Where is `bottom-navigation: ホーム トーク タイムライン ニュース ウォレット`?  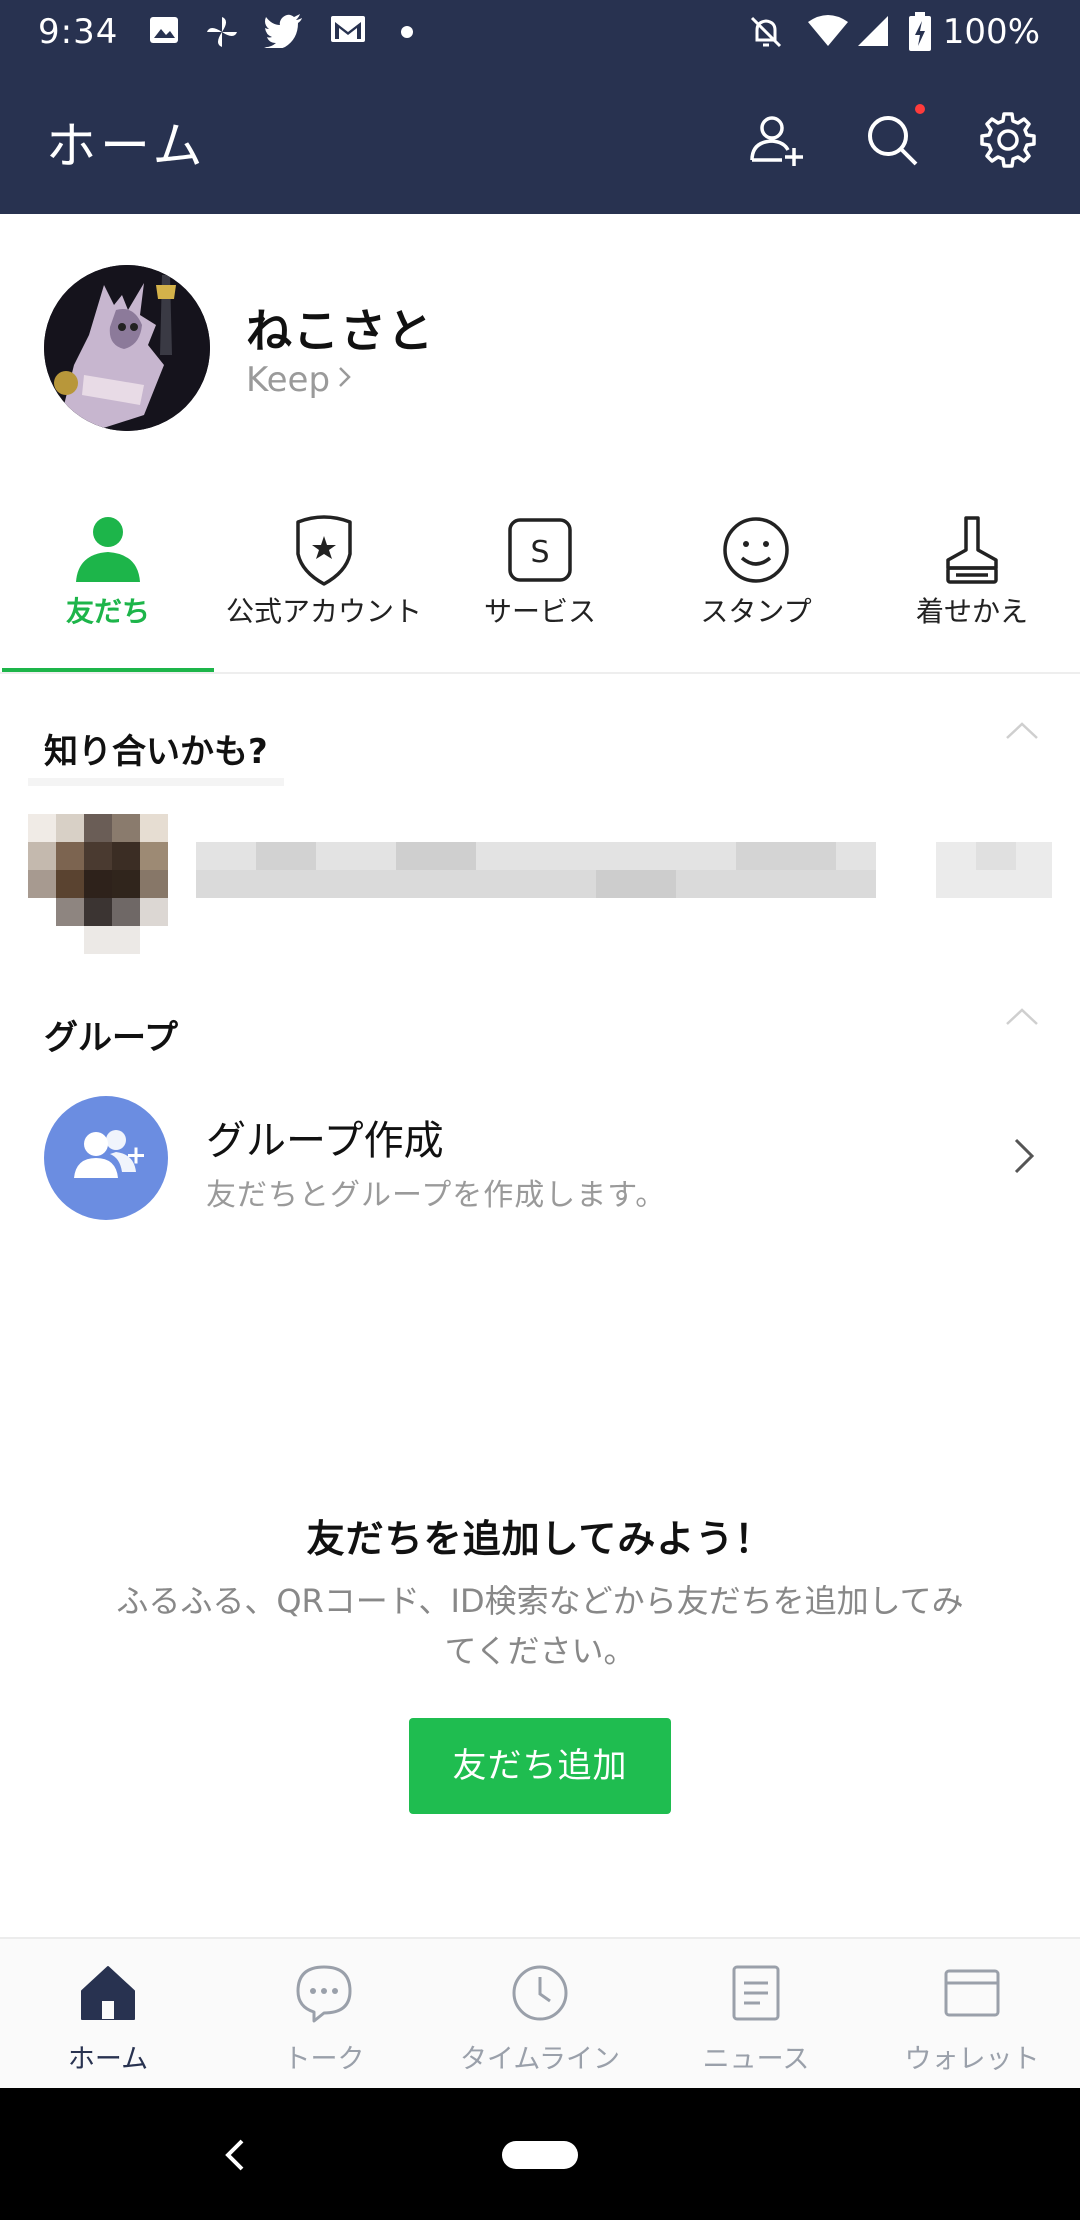
bottom-navigation: ホーム トーク タイムライン ニュース ウォレット is located at coordinates (540, 2012).